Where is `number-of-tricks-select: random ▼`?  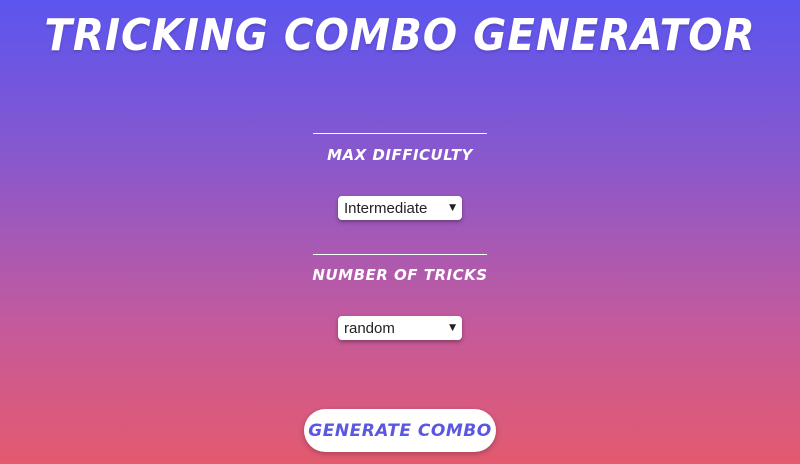 number-of-tricks-select: random ▼ is located at coordinates (400, 328).